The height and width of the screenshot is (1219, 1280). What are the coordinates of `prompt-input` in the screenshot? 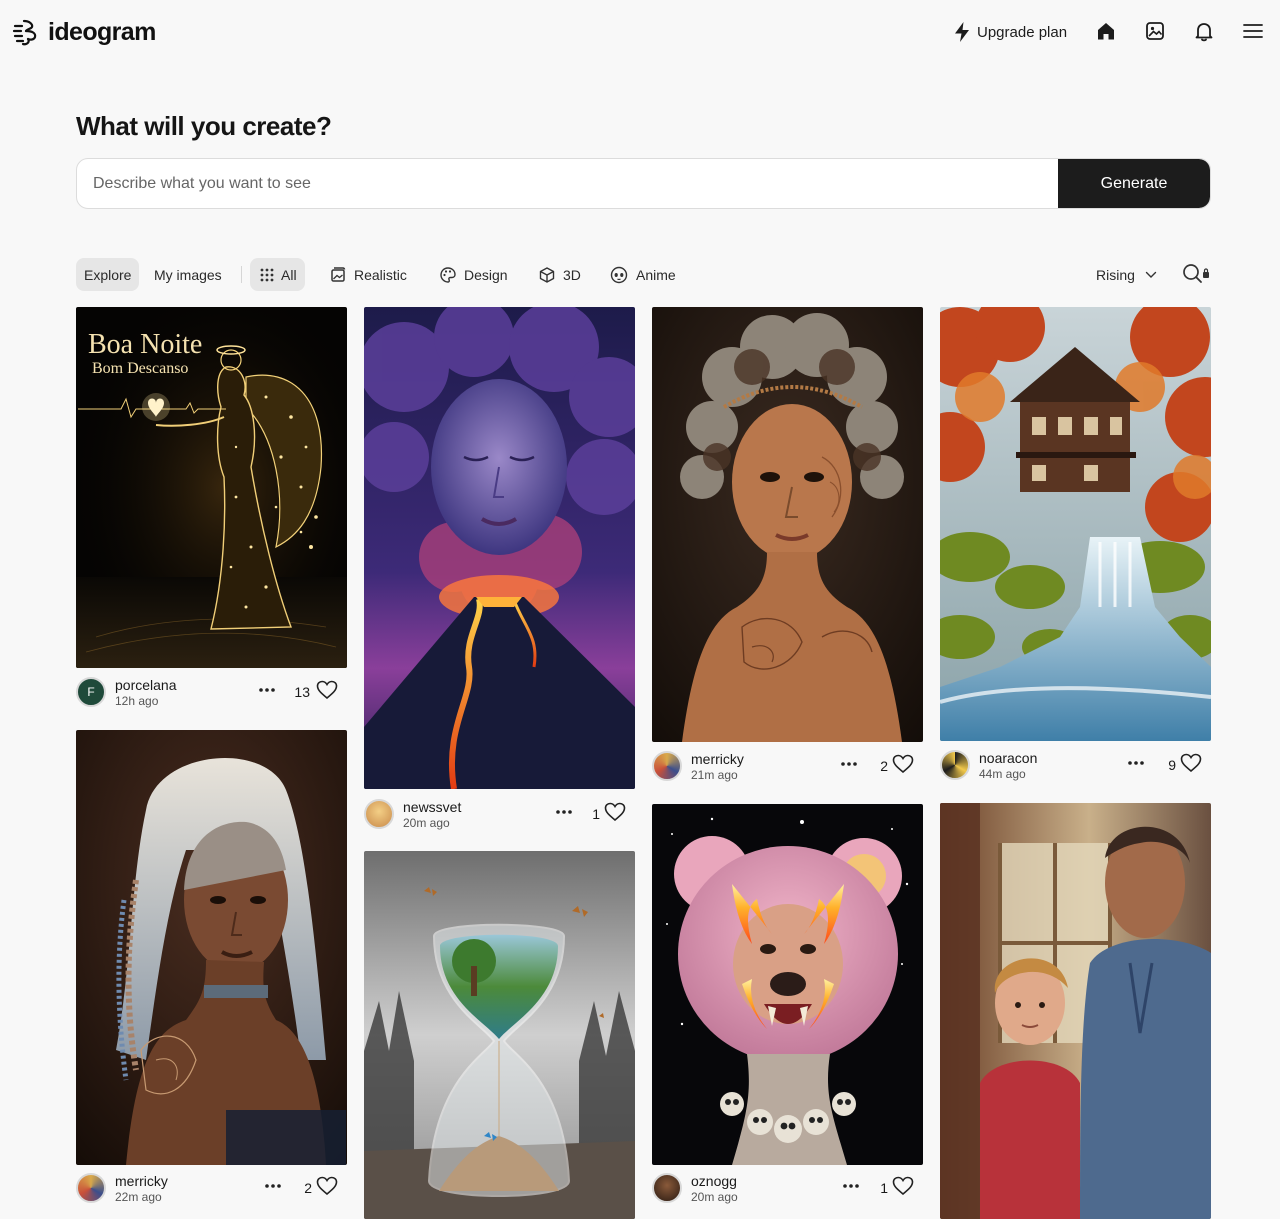 It's located at (568, 183).